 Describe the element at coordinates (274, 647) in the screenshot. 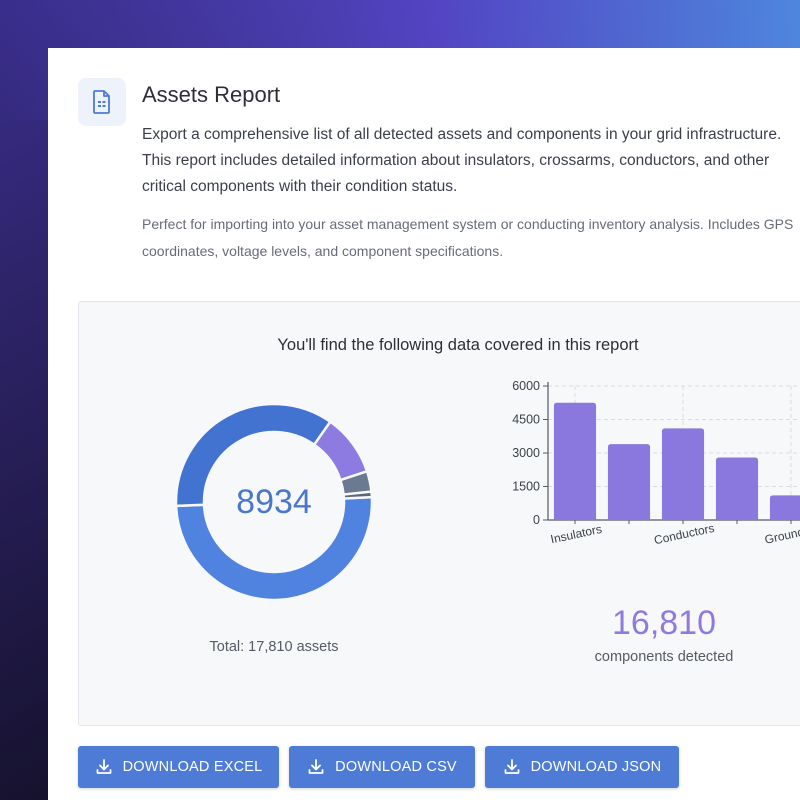

I see `donut-total-label: Total: 17,810 assets` at that location.